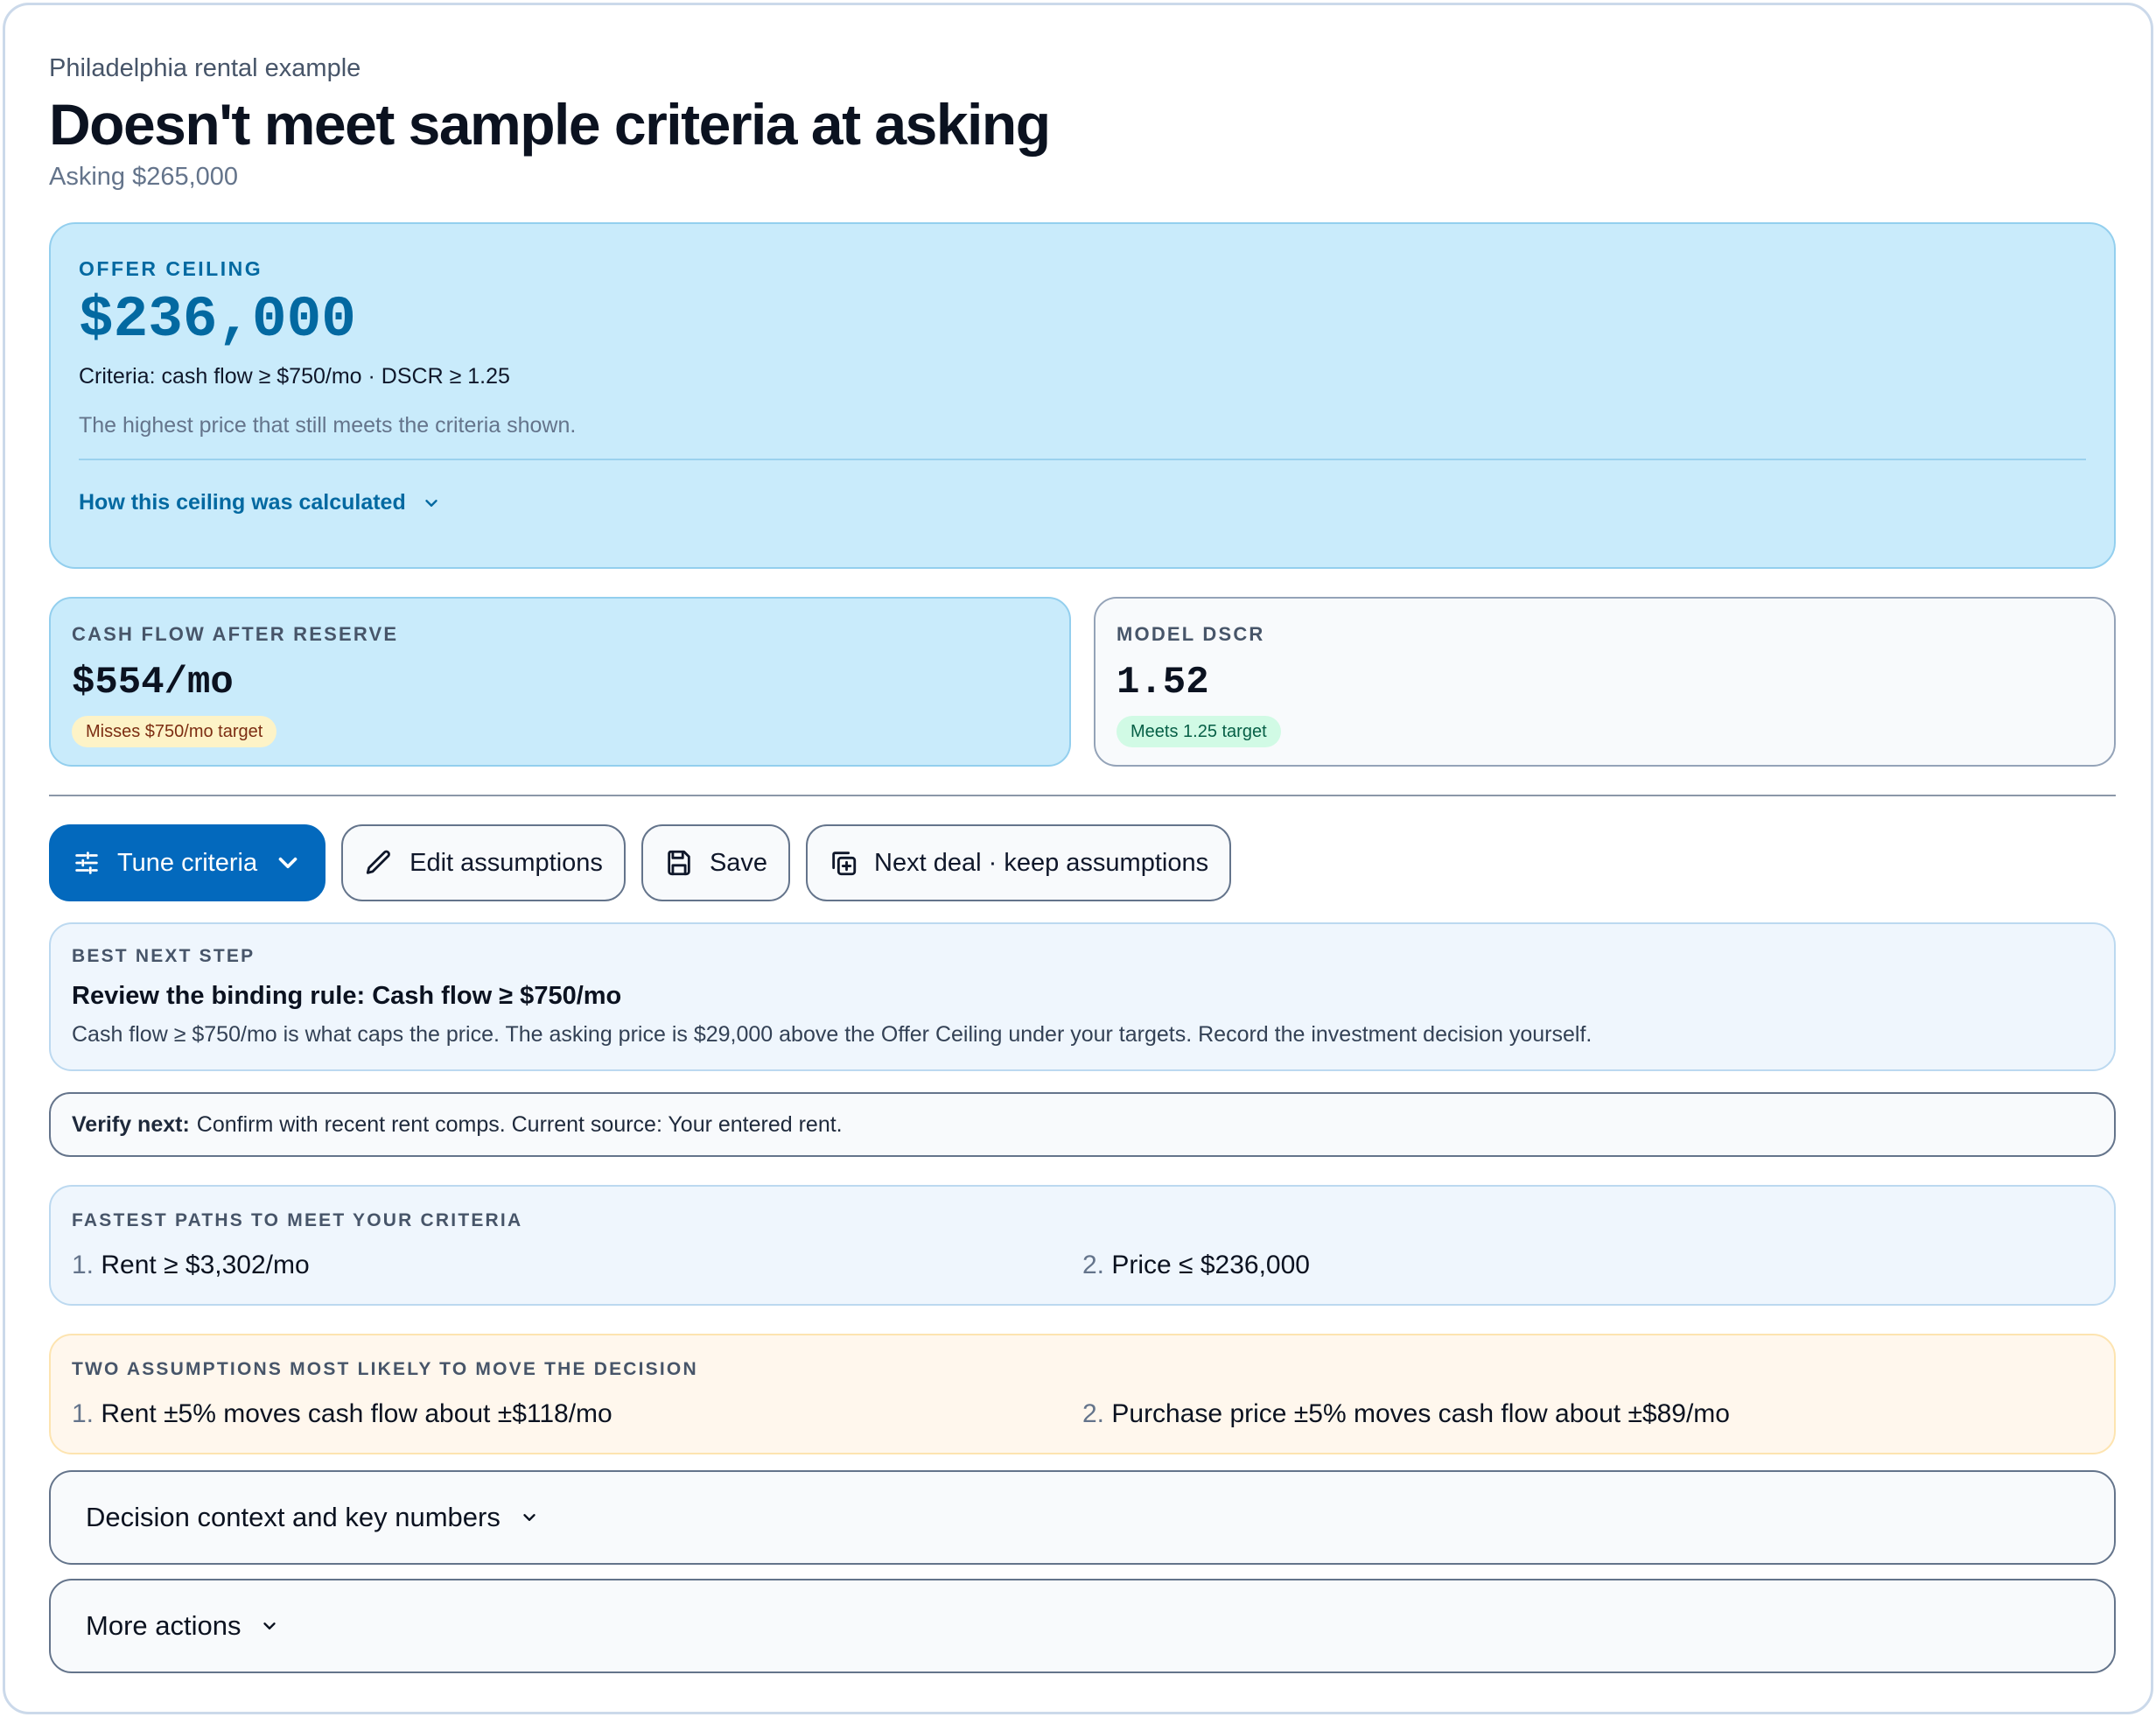  I want to click on list-item-text: Price ≤ $236,000, so click(1210, 1265).